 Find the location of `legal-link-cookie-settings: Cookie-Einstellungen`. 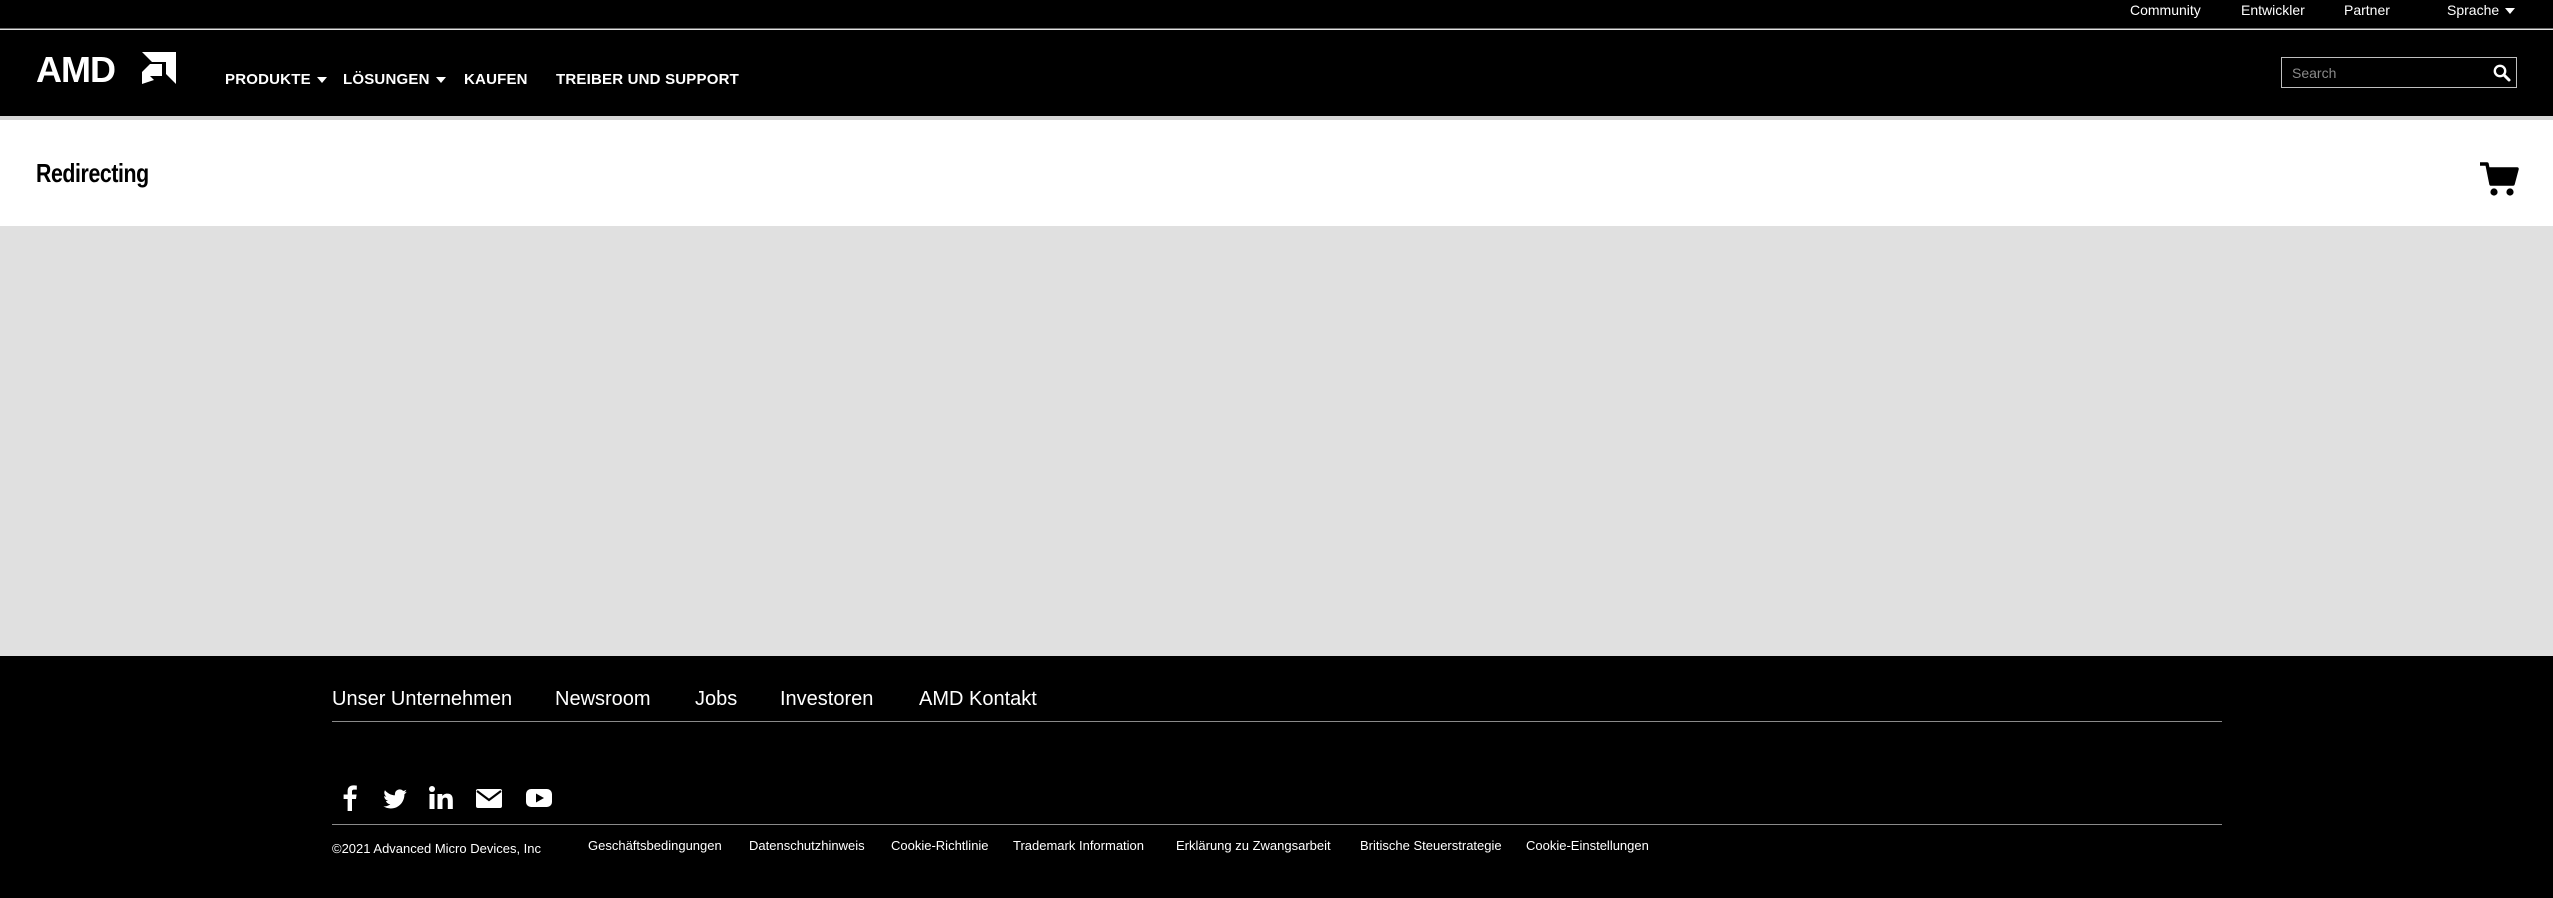

legal-link-cookie-settings: Cookie-Einstellungen is located at coordinates (1587, 846).